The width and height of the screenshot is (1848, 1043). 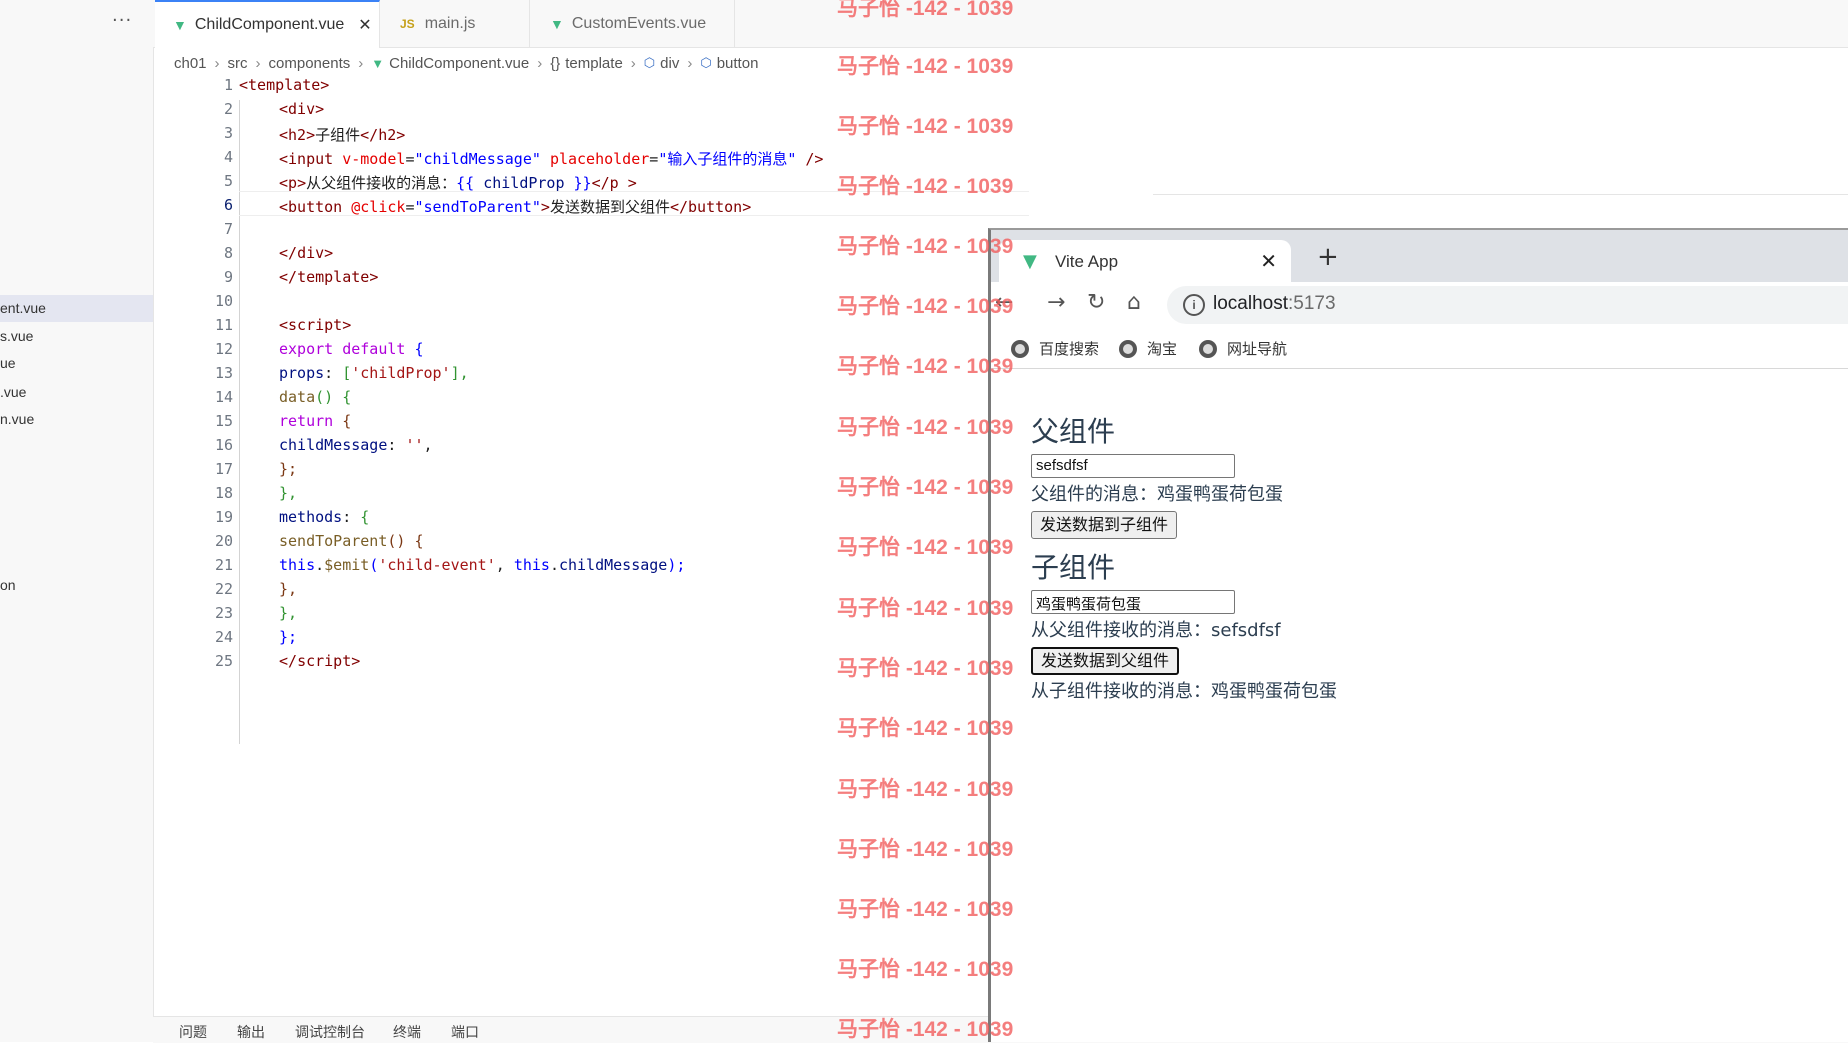 I want to click on bookmark-item: 淘宝, so click(x=1148, y=348).